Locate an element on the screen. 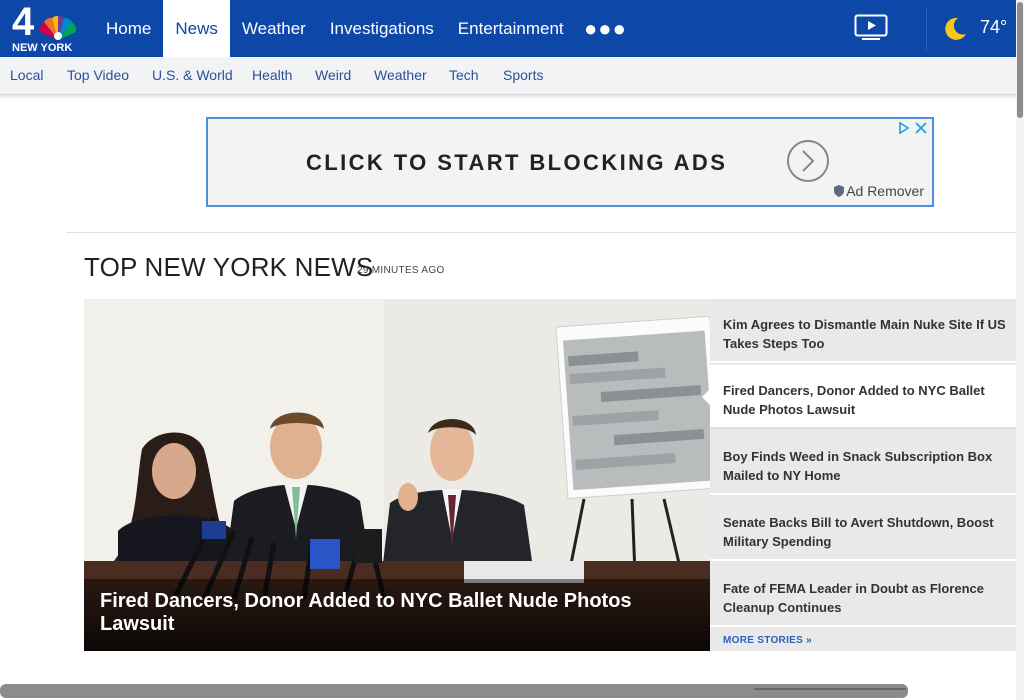  horizontal-scroll-thumb is located at coordinates (454, 691).